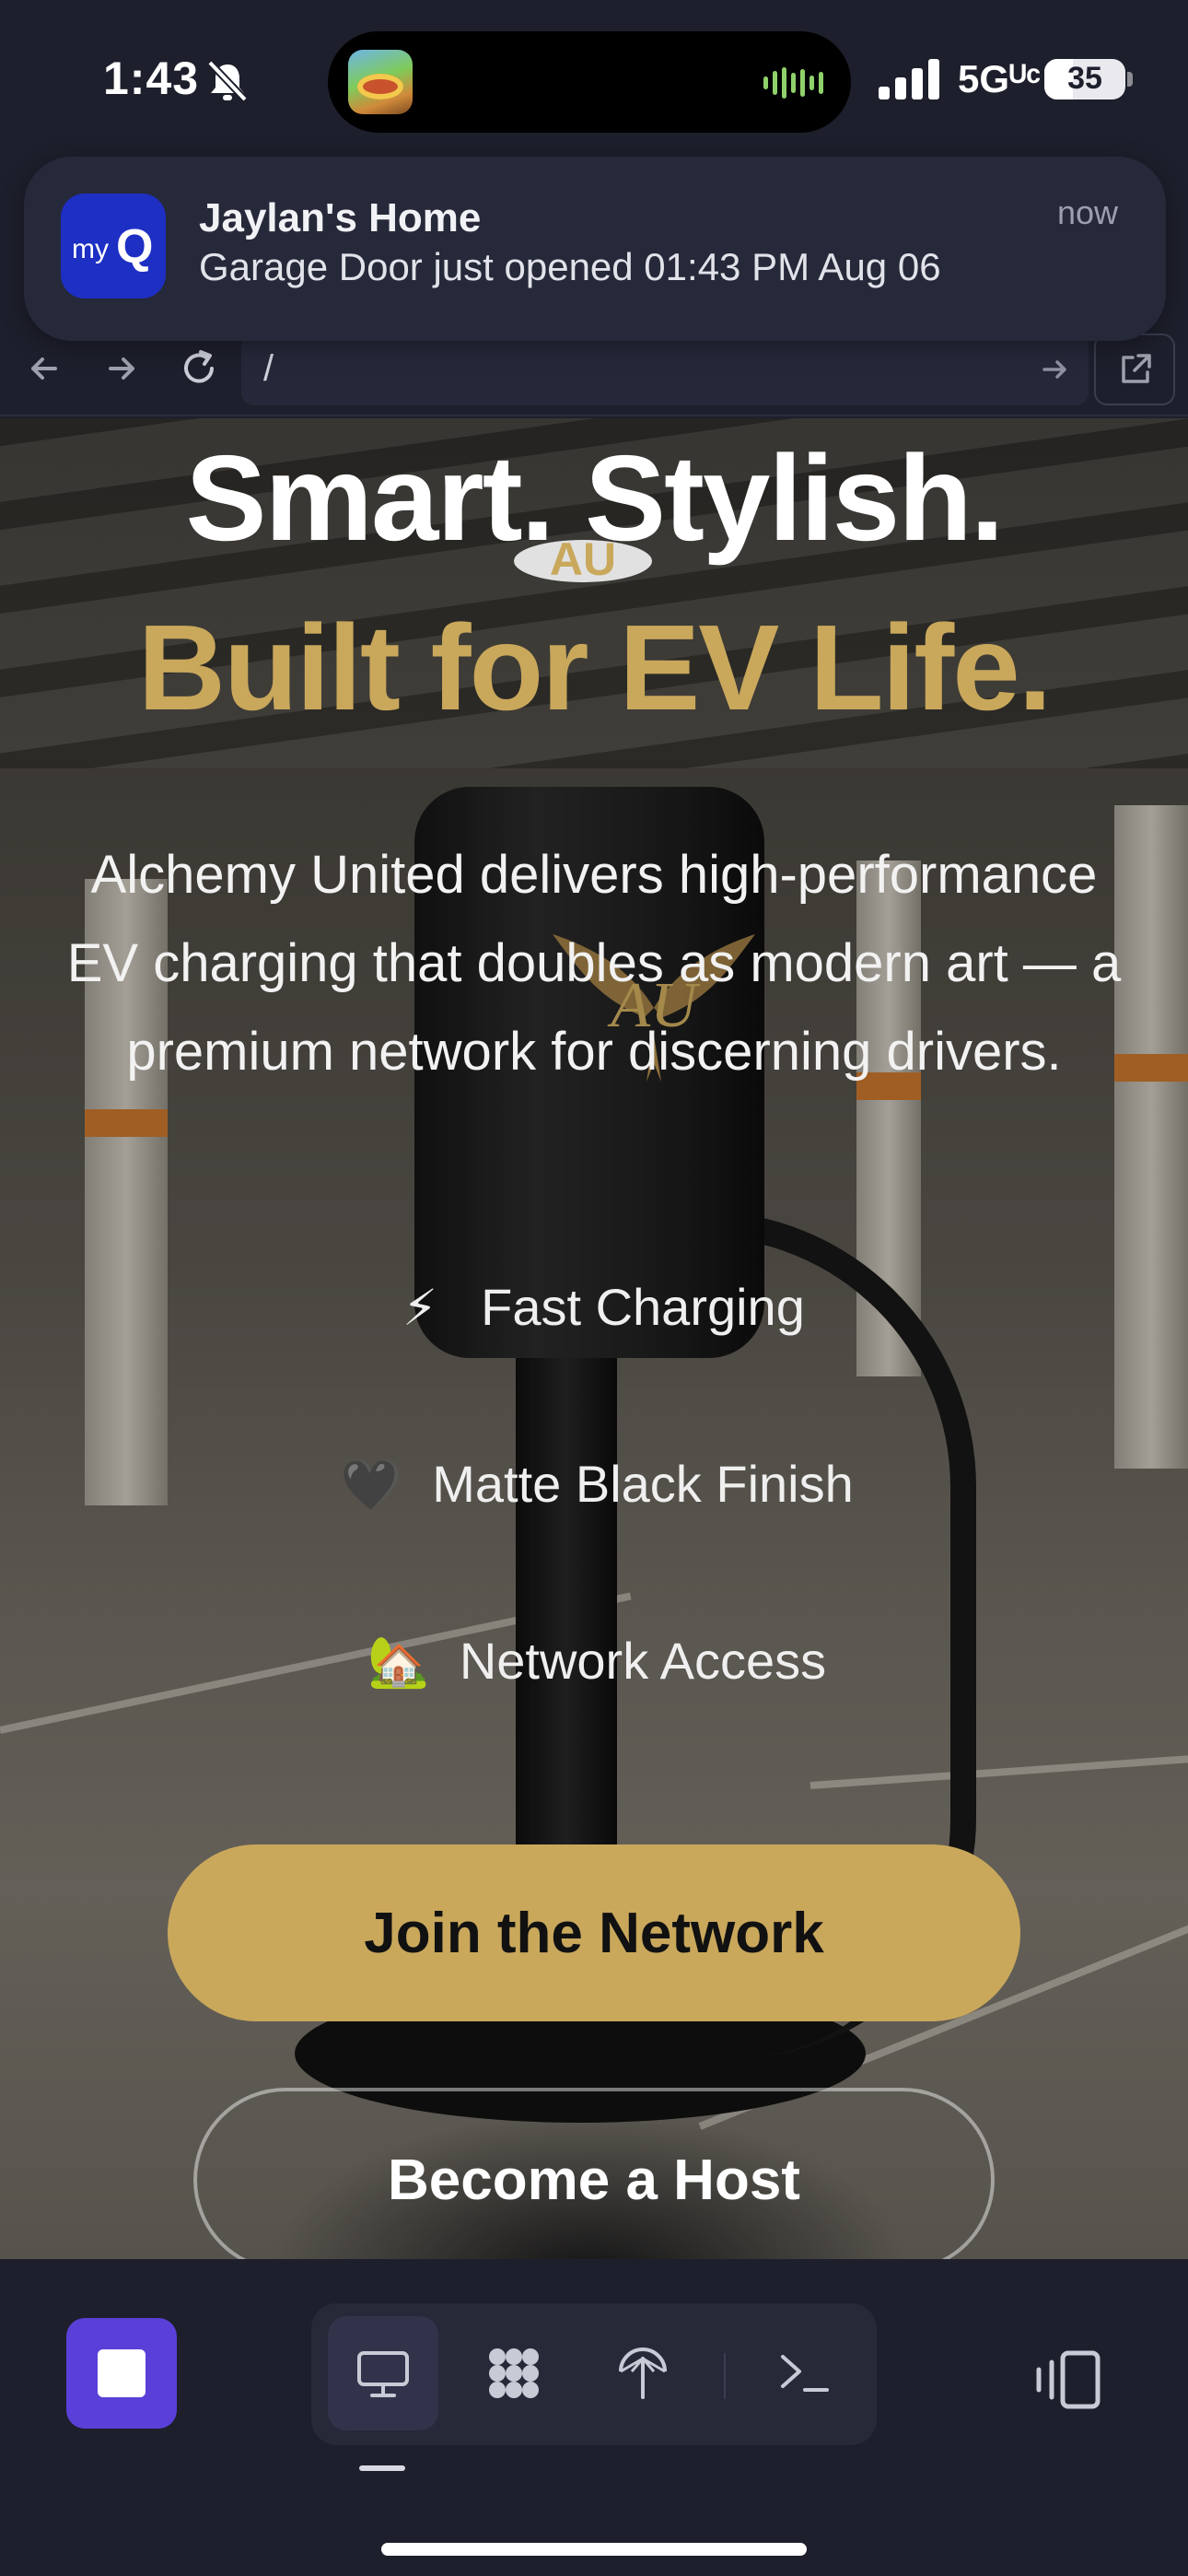 Image resolution: width=1188 pixels, height=2576 pixels. I want to click on notification-body: Garage Door just opened 01:43 PM Aug 06, so click(570, 266).